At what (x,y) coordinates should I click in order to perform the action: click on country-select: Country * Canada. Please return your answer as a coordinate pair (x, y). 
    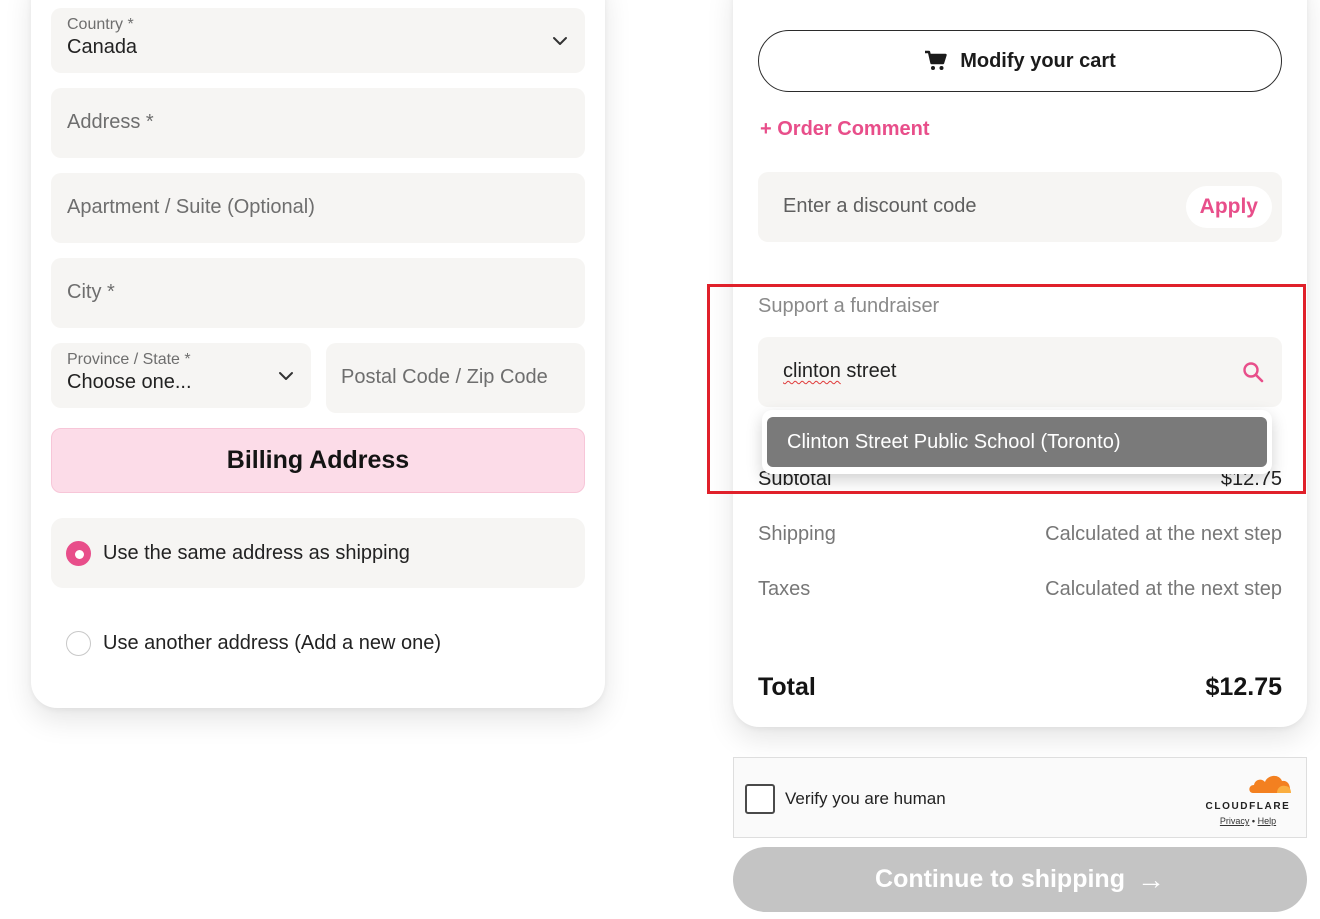
    Looking at the image, I should click on (318, 40).